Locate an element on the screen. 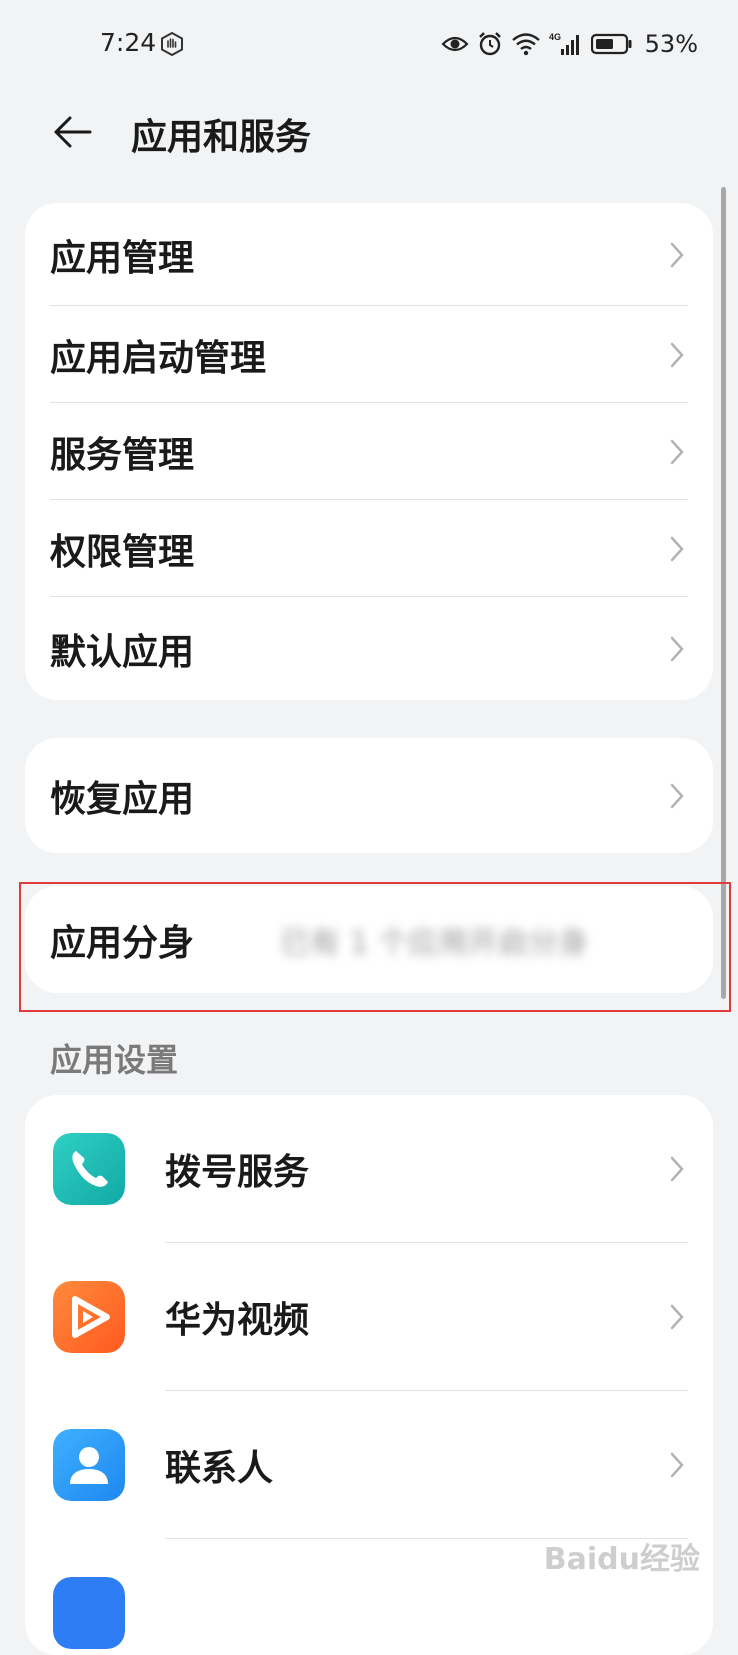  list-item-label: 联系人 is located at coordinates (219, 1468).